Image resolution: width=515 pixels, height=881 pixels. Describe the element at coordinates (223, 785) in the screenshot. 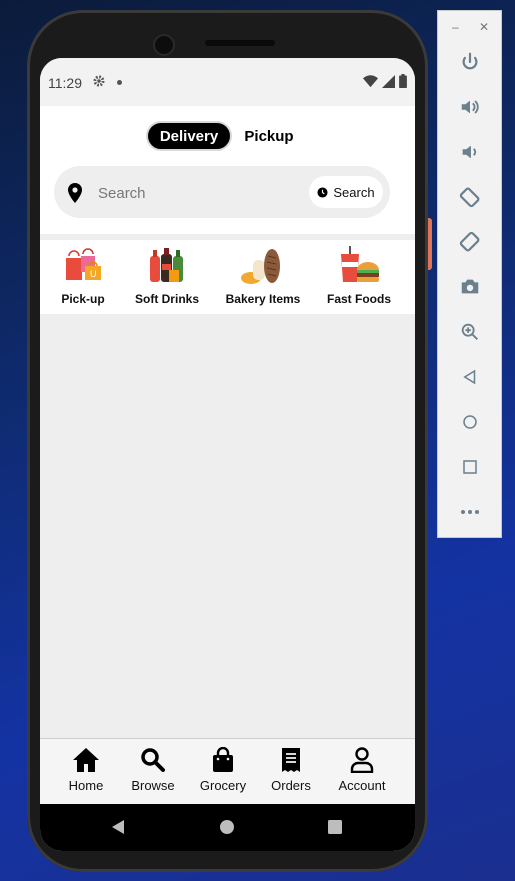

I see `nav-label: Grocery` at that location.